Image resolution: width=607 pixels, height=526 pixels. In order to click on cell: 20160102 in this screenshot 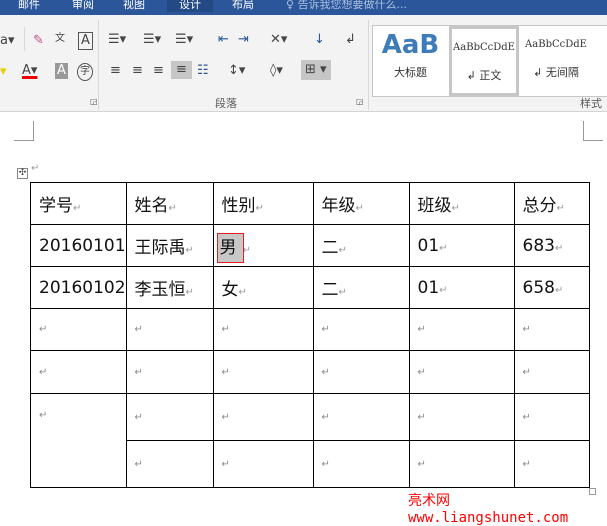, I will do `click(78, 287)`.